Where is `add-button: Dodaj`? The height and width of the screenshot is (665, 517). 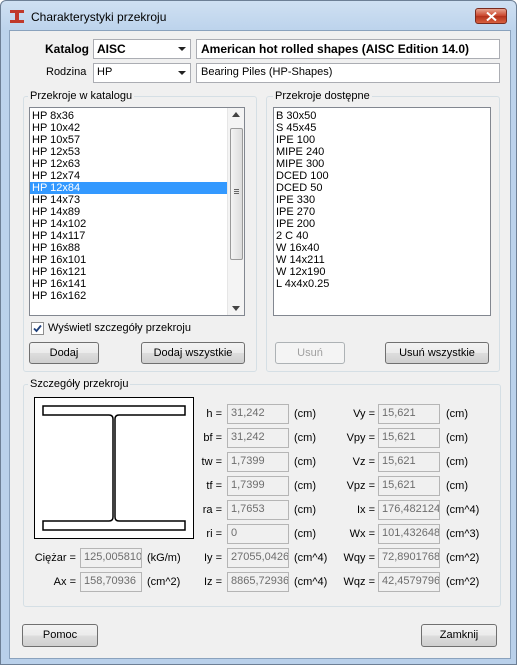
add-button: Dodaj is located at coordinates (64, 353).